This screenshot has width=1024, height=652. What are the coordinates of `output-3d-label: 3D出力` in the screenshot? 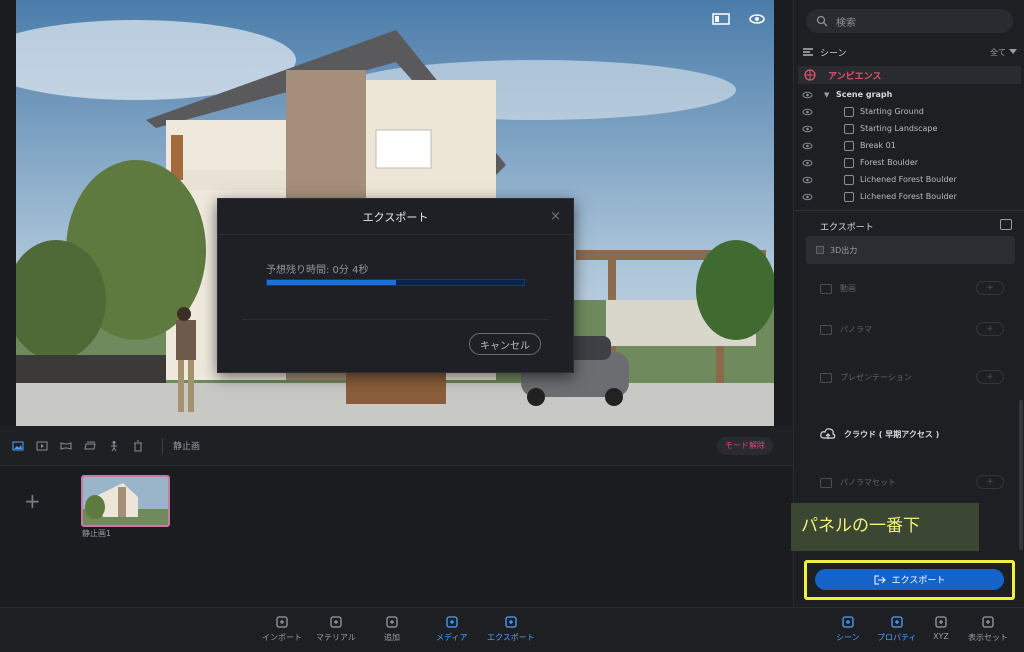 It's located at (844, 250).